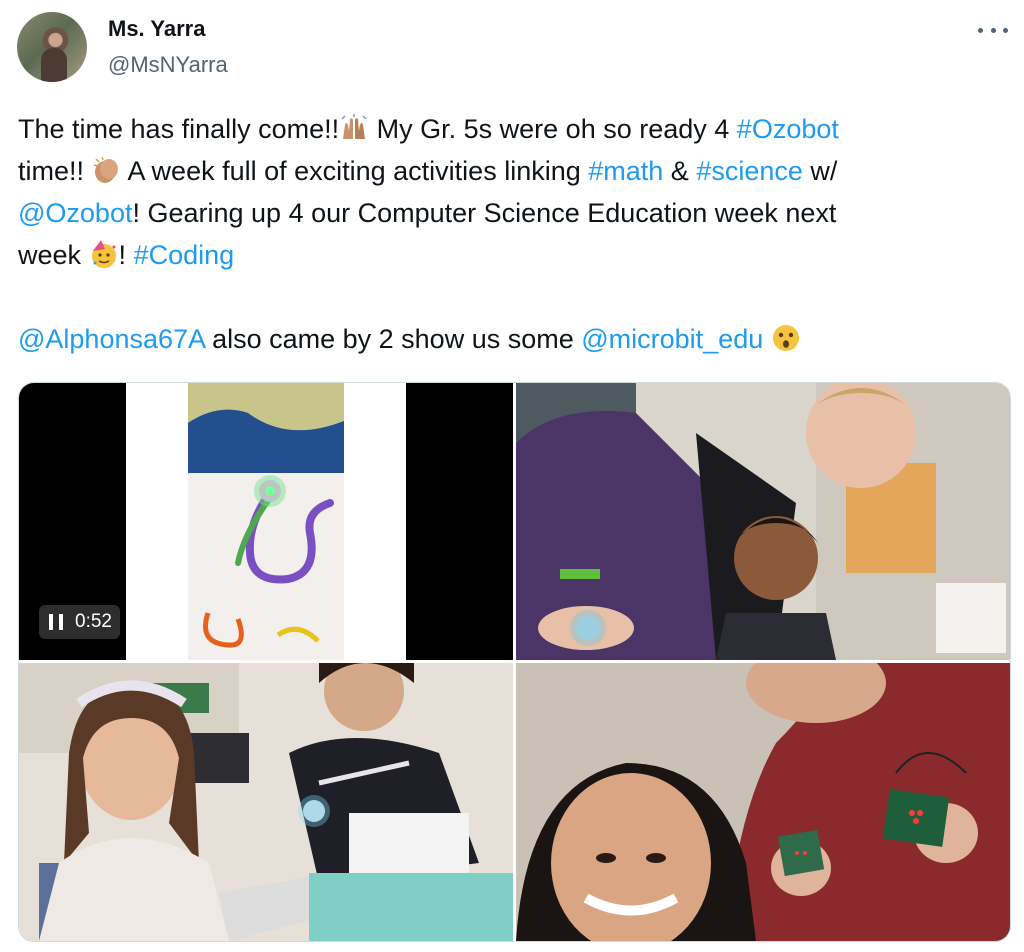 This screenshot has height=952, width=1024. Describe the element at coordinates (56, 622) in the screenshot. I see `pause-icon` at that location.